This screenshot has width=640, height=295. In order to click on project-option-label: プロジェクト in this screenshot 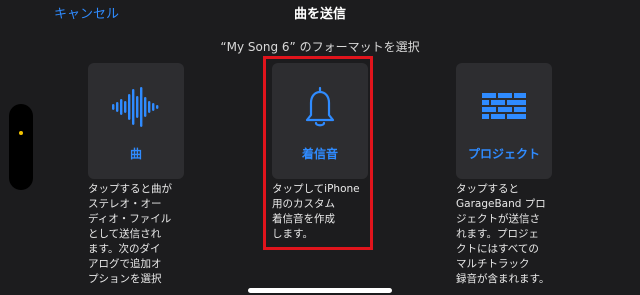, I will do `click(503, 154)`.